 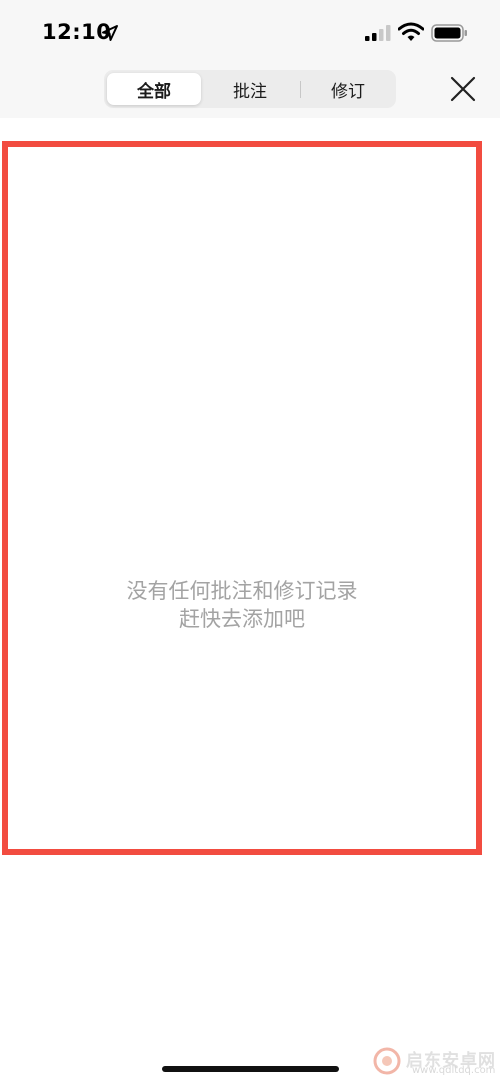 What do you see at coordinates (378, 33) in the screenshot?
I see `signal-icon` at bounding box center [378, 33].